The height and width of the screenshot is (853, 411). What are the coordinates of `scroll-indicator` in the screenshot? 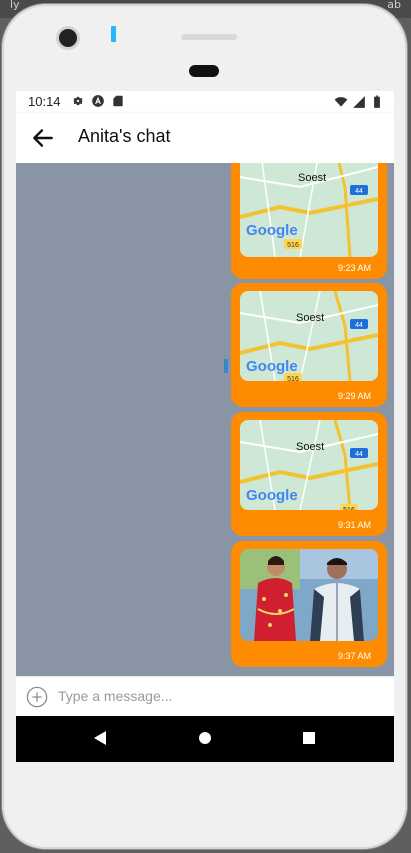 It's located at (226, 366).